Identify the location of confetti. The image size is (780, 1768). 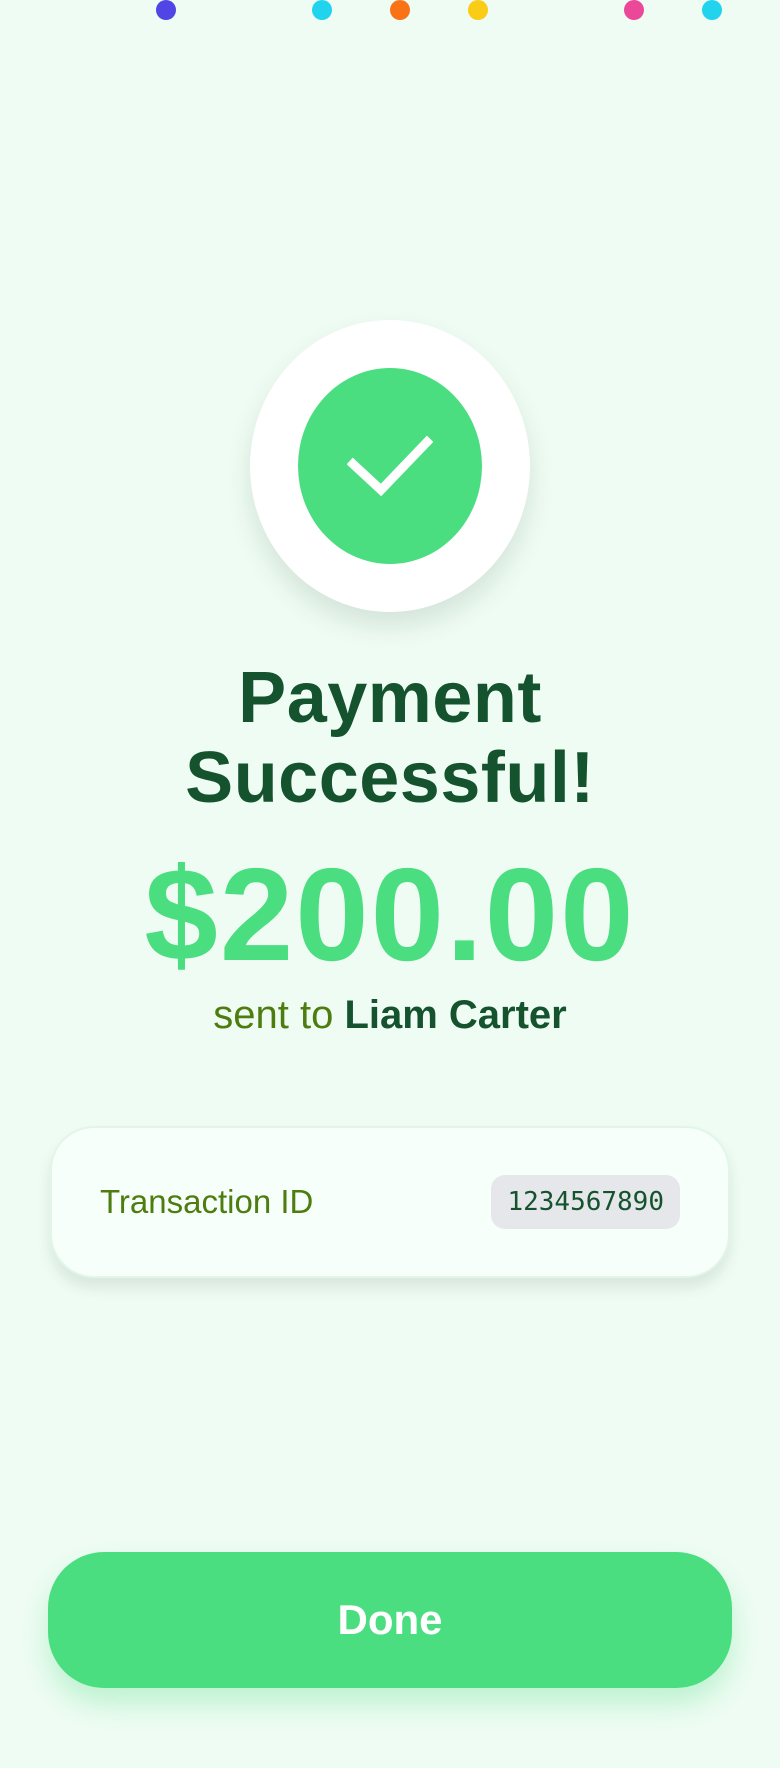
(390, 15).